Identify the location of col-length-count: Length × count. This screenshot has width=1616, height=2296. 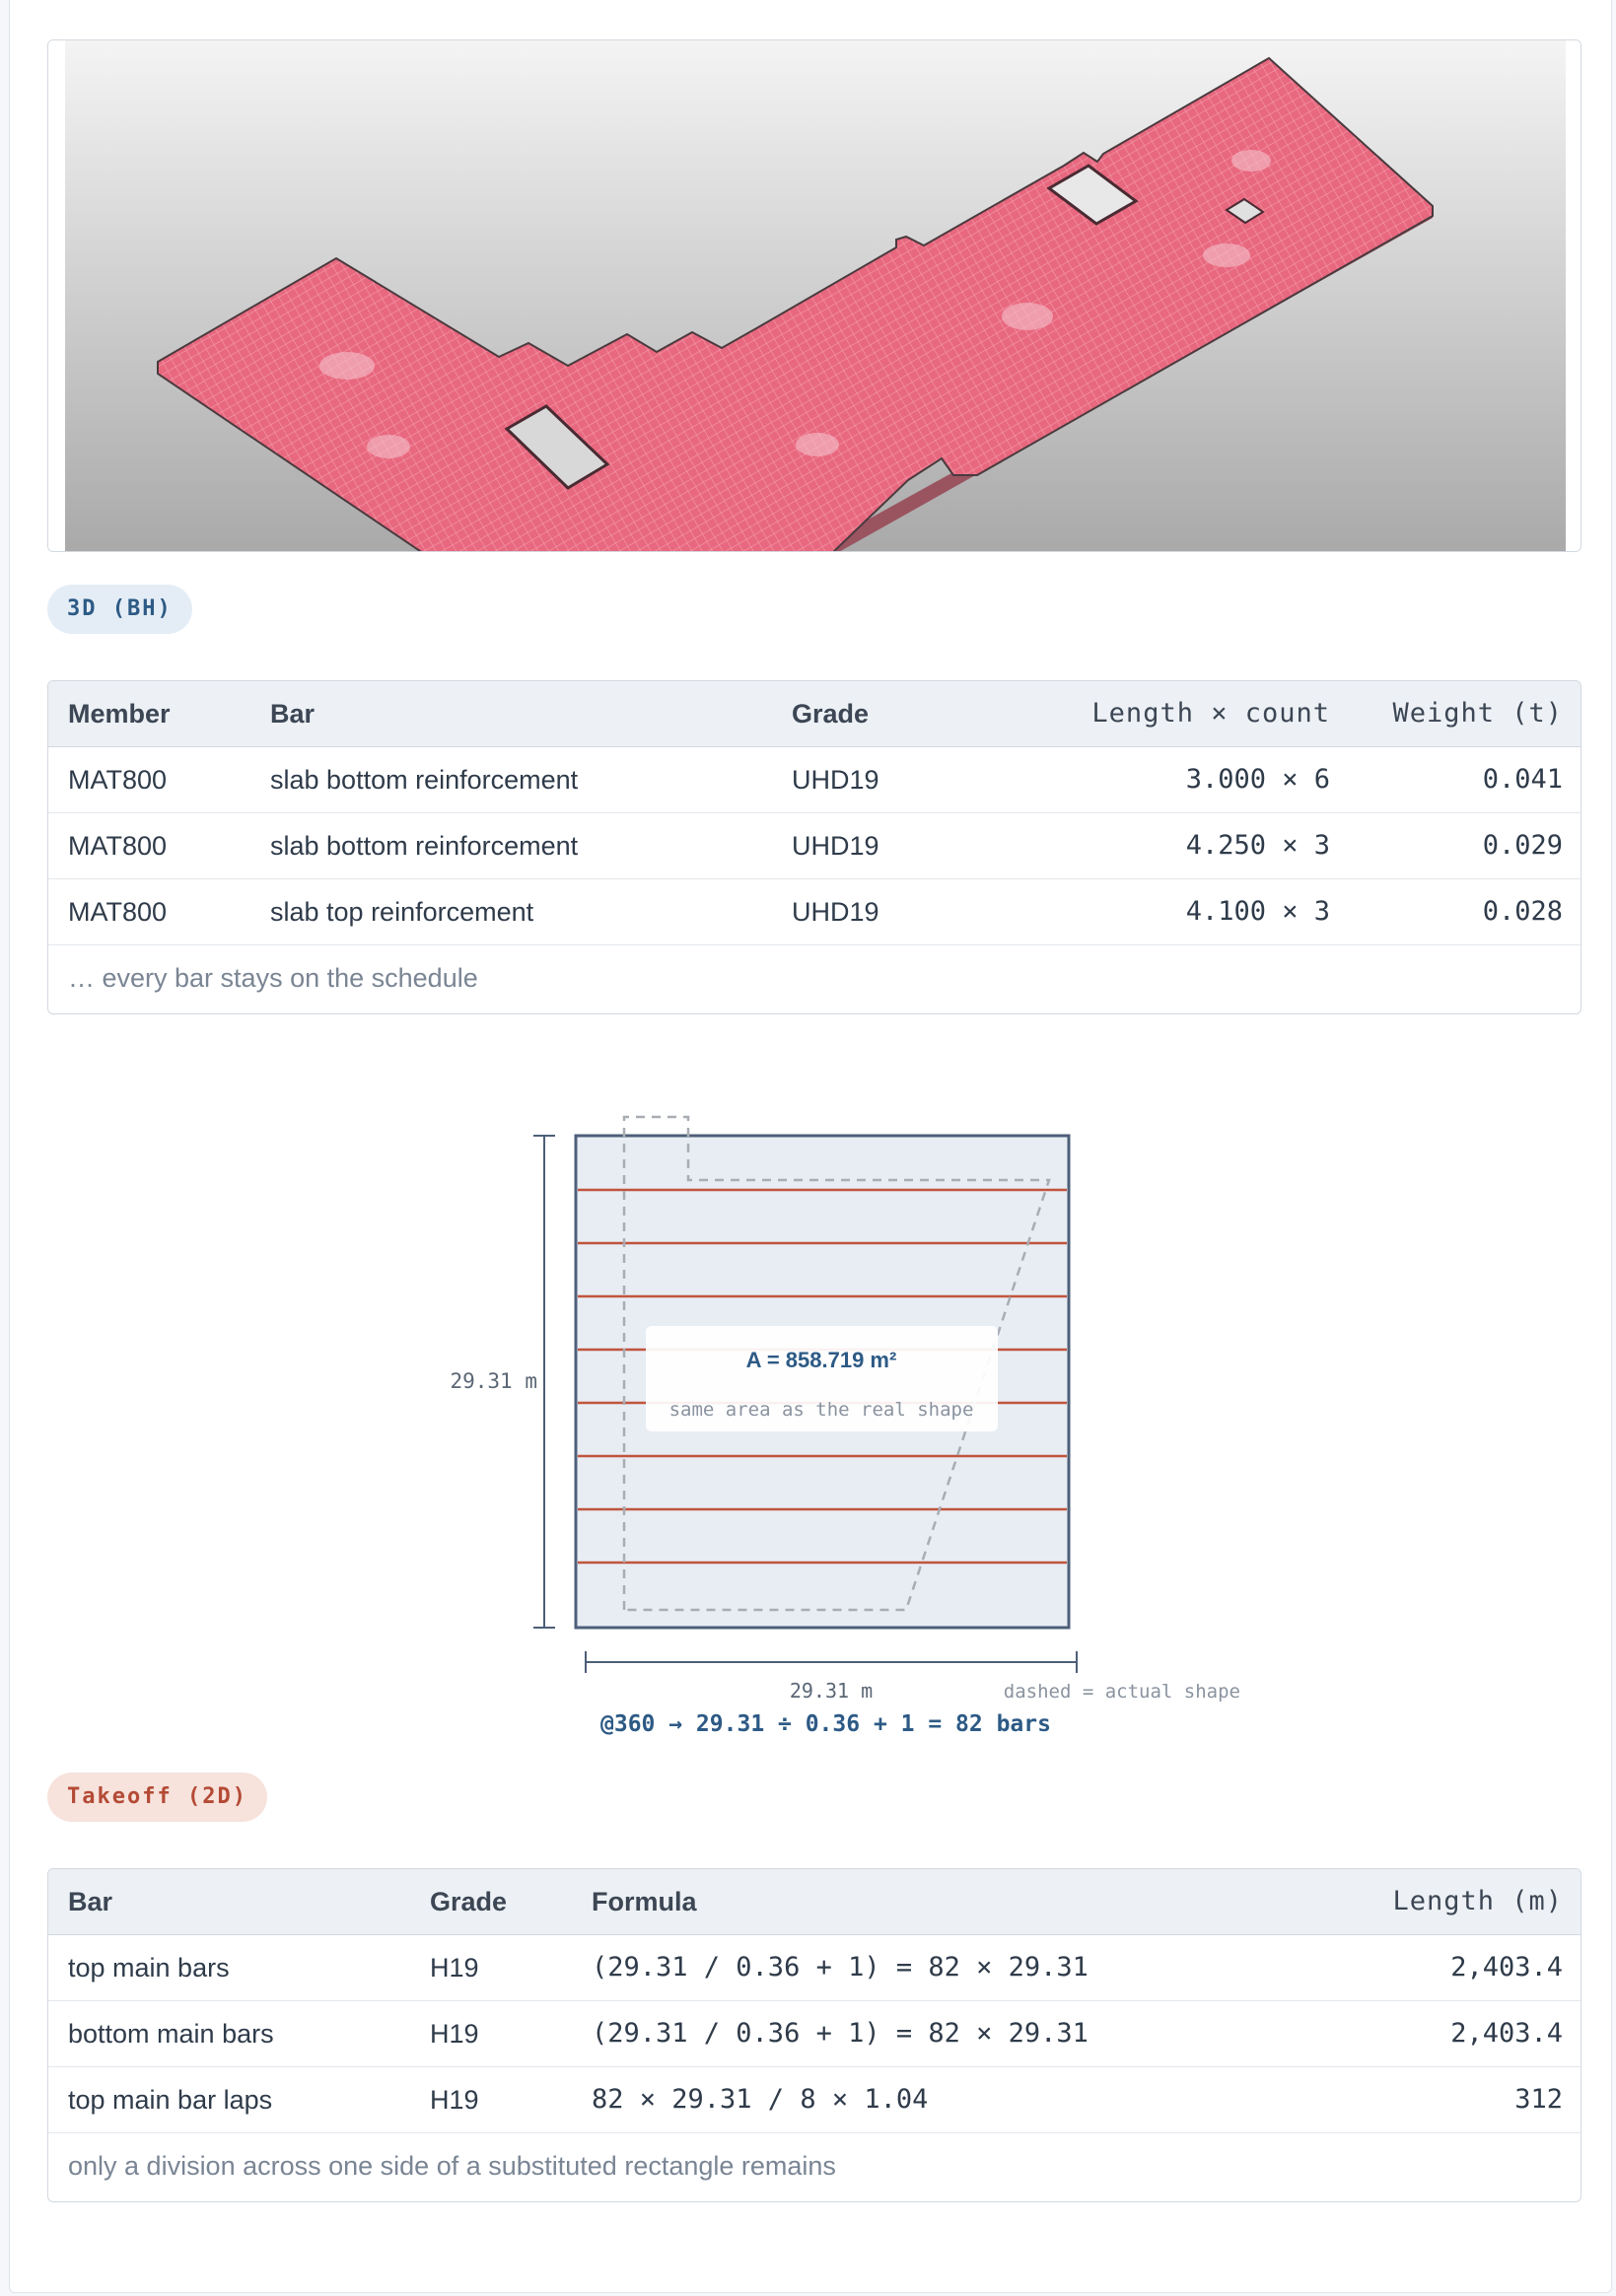
(1211, 713).